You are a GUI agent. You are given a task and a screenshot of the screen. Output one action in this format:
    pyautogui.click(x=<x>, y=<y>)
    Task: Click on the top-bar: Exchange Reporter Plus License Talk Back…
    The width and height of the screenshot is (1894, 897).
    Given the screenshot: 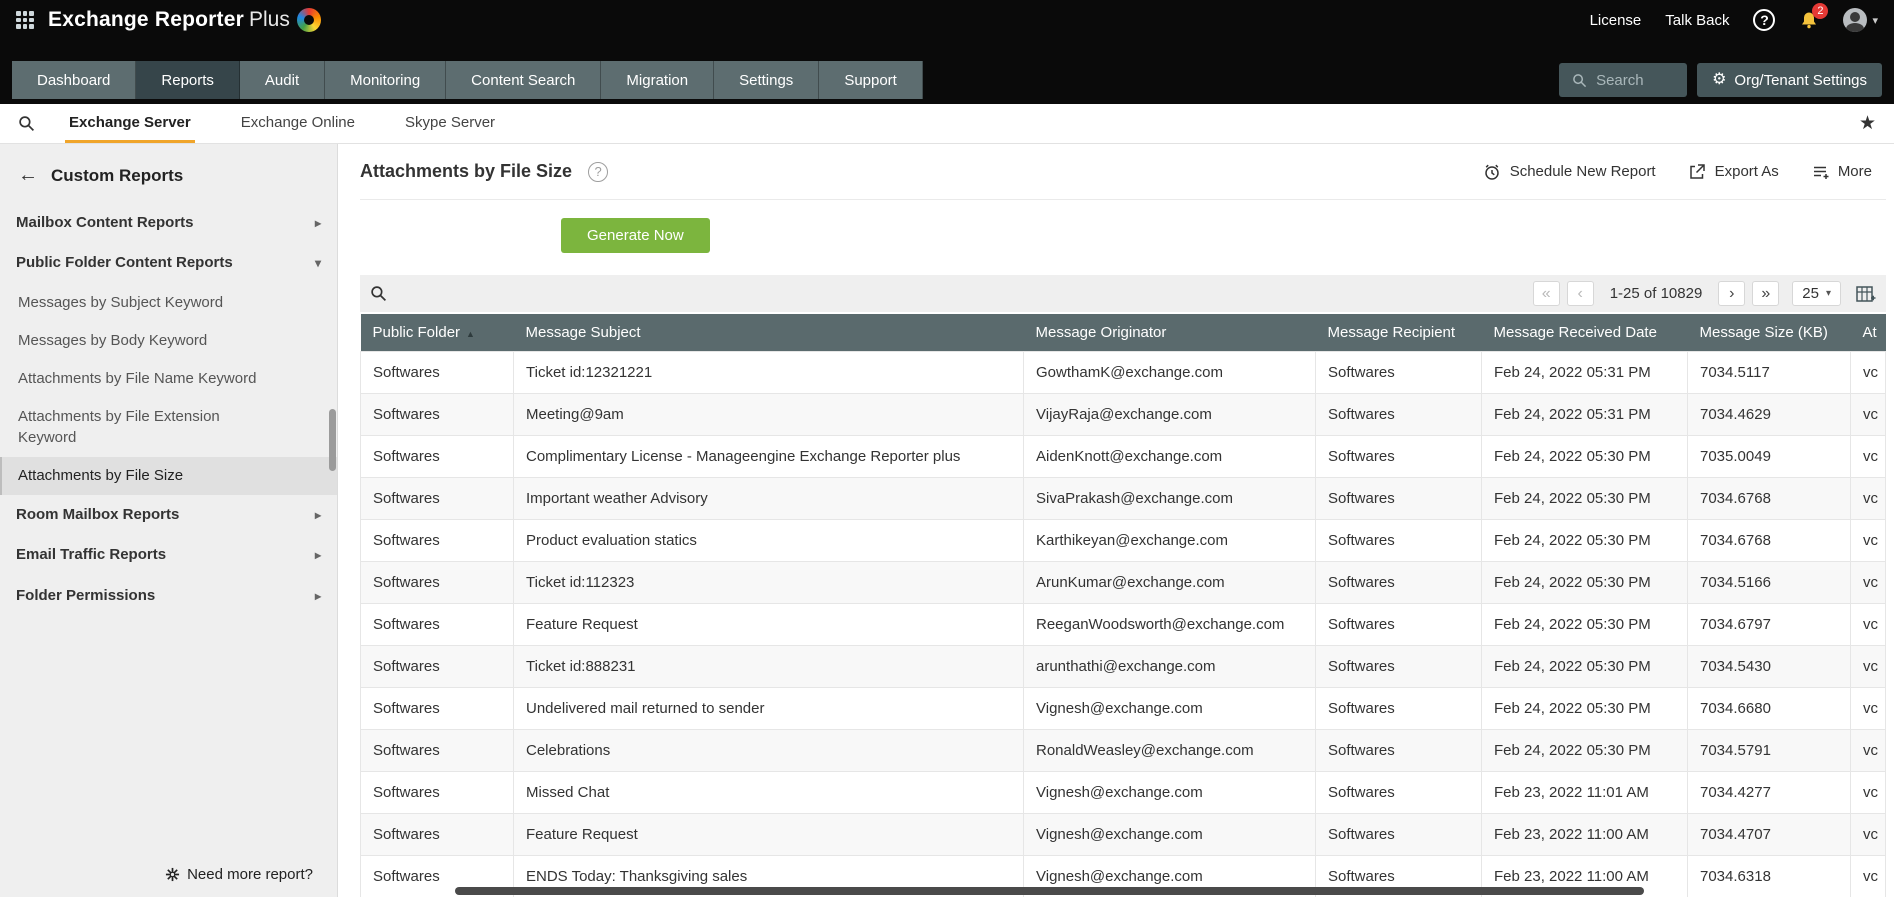 What is the action you would take?
    pyautogui.click(x=947, y=20)
    